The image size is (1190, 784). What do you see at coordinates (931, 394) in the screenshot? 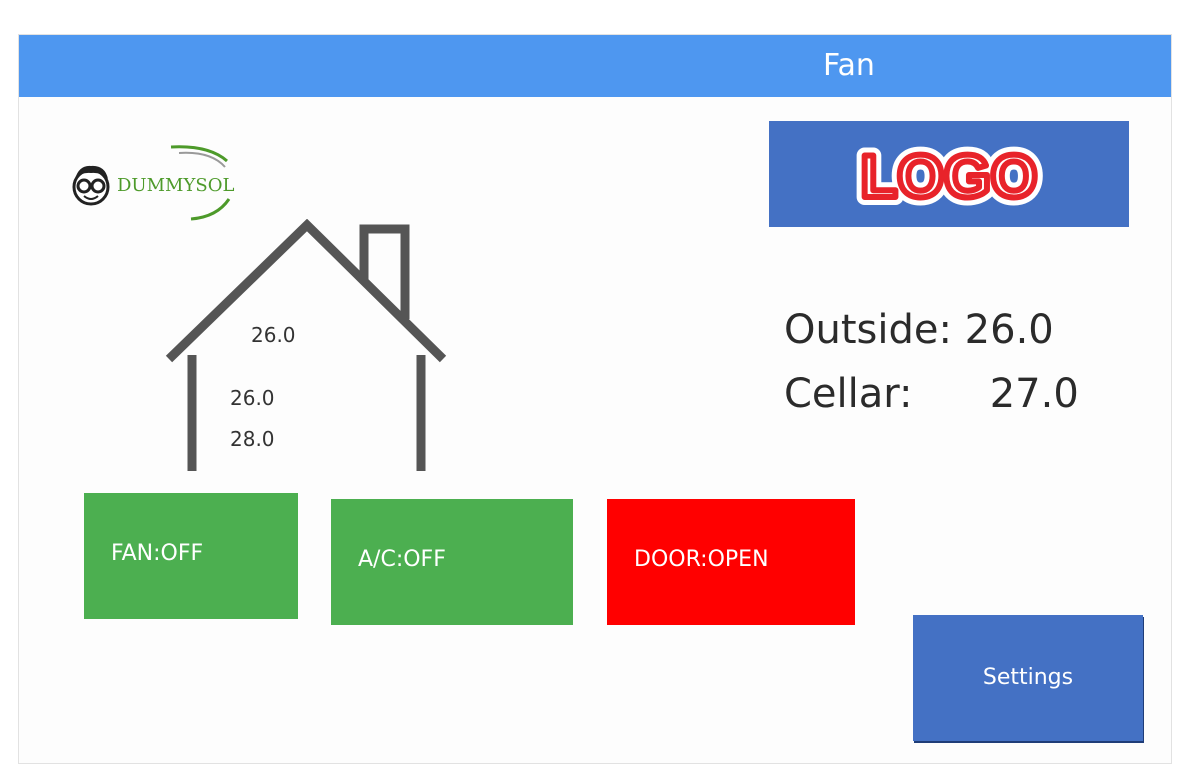
I see `cellar-reading: Cellar: 27.0` at bounding box center [931, 394].